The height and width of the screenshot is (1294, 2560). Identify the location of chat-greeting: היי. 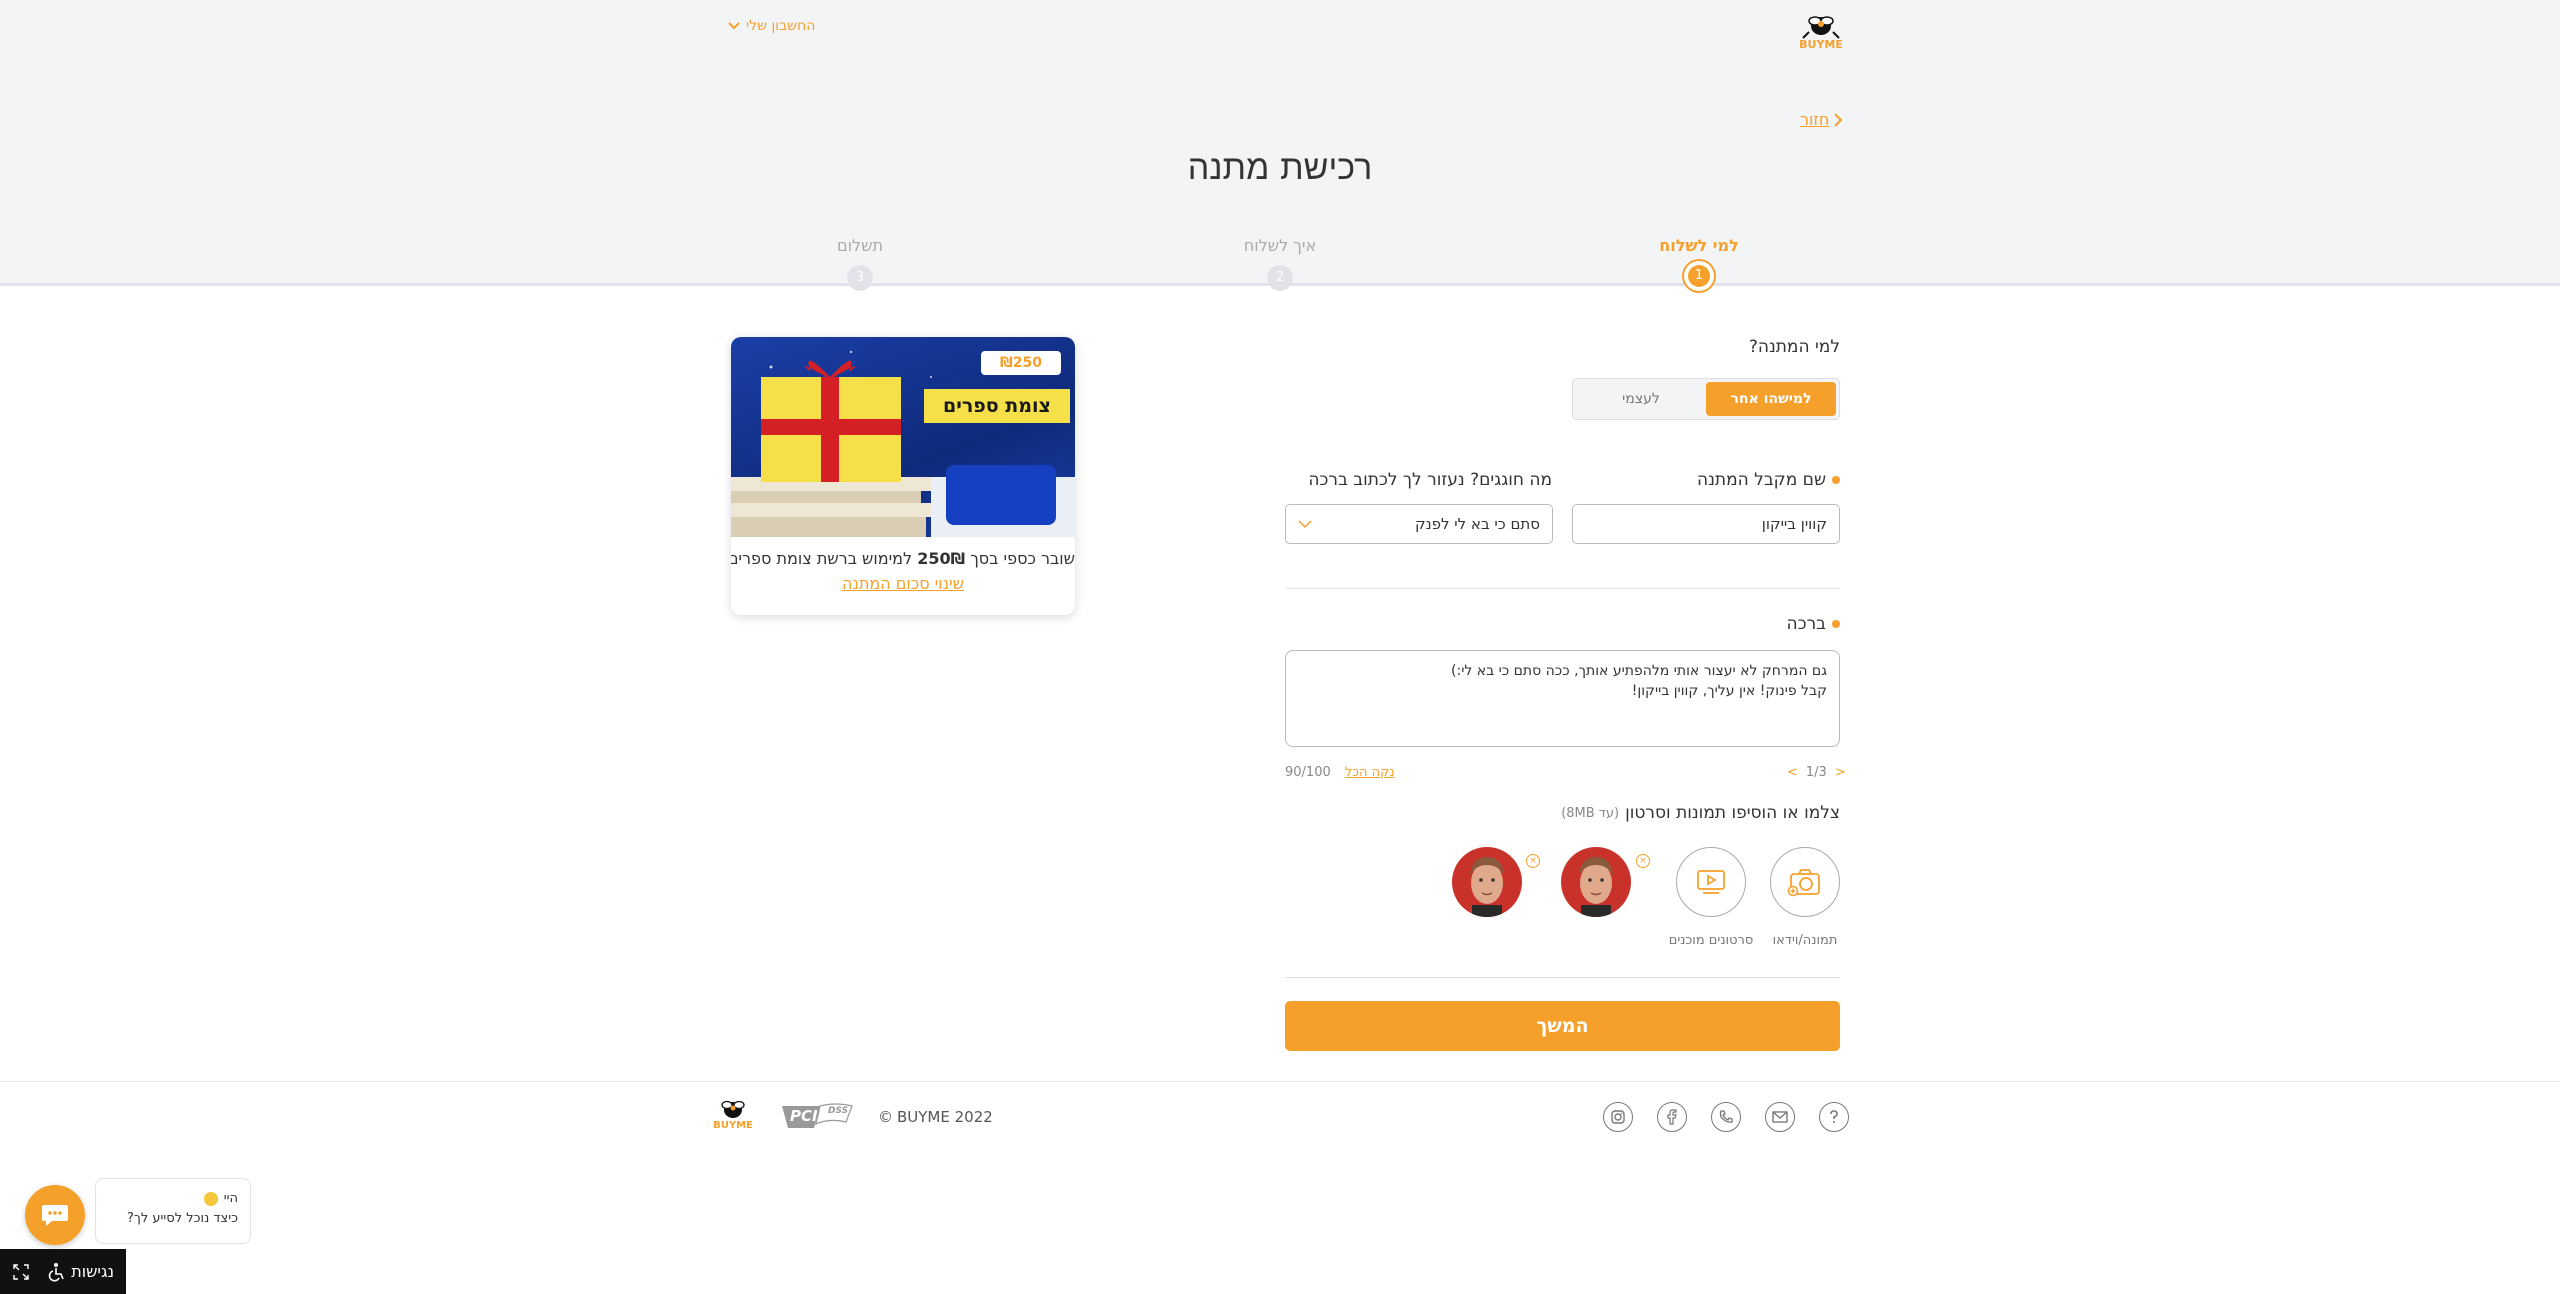
(230, 1198).